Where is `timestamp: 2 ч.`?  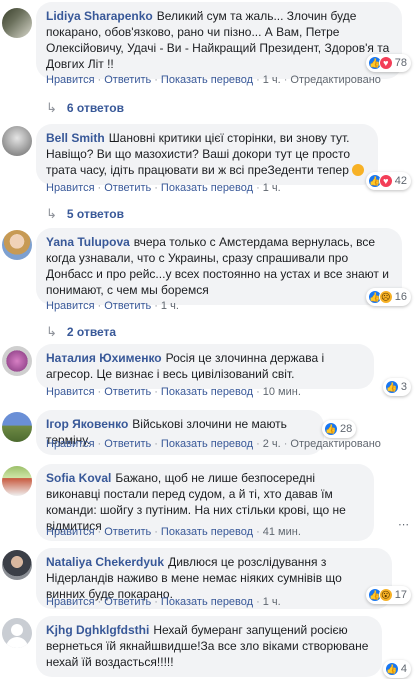 timestamp: 2 ч. is located at coordinates (272, 444).